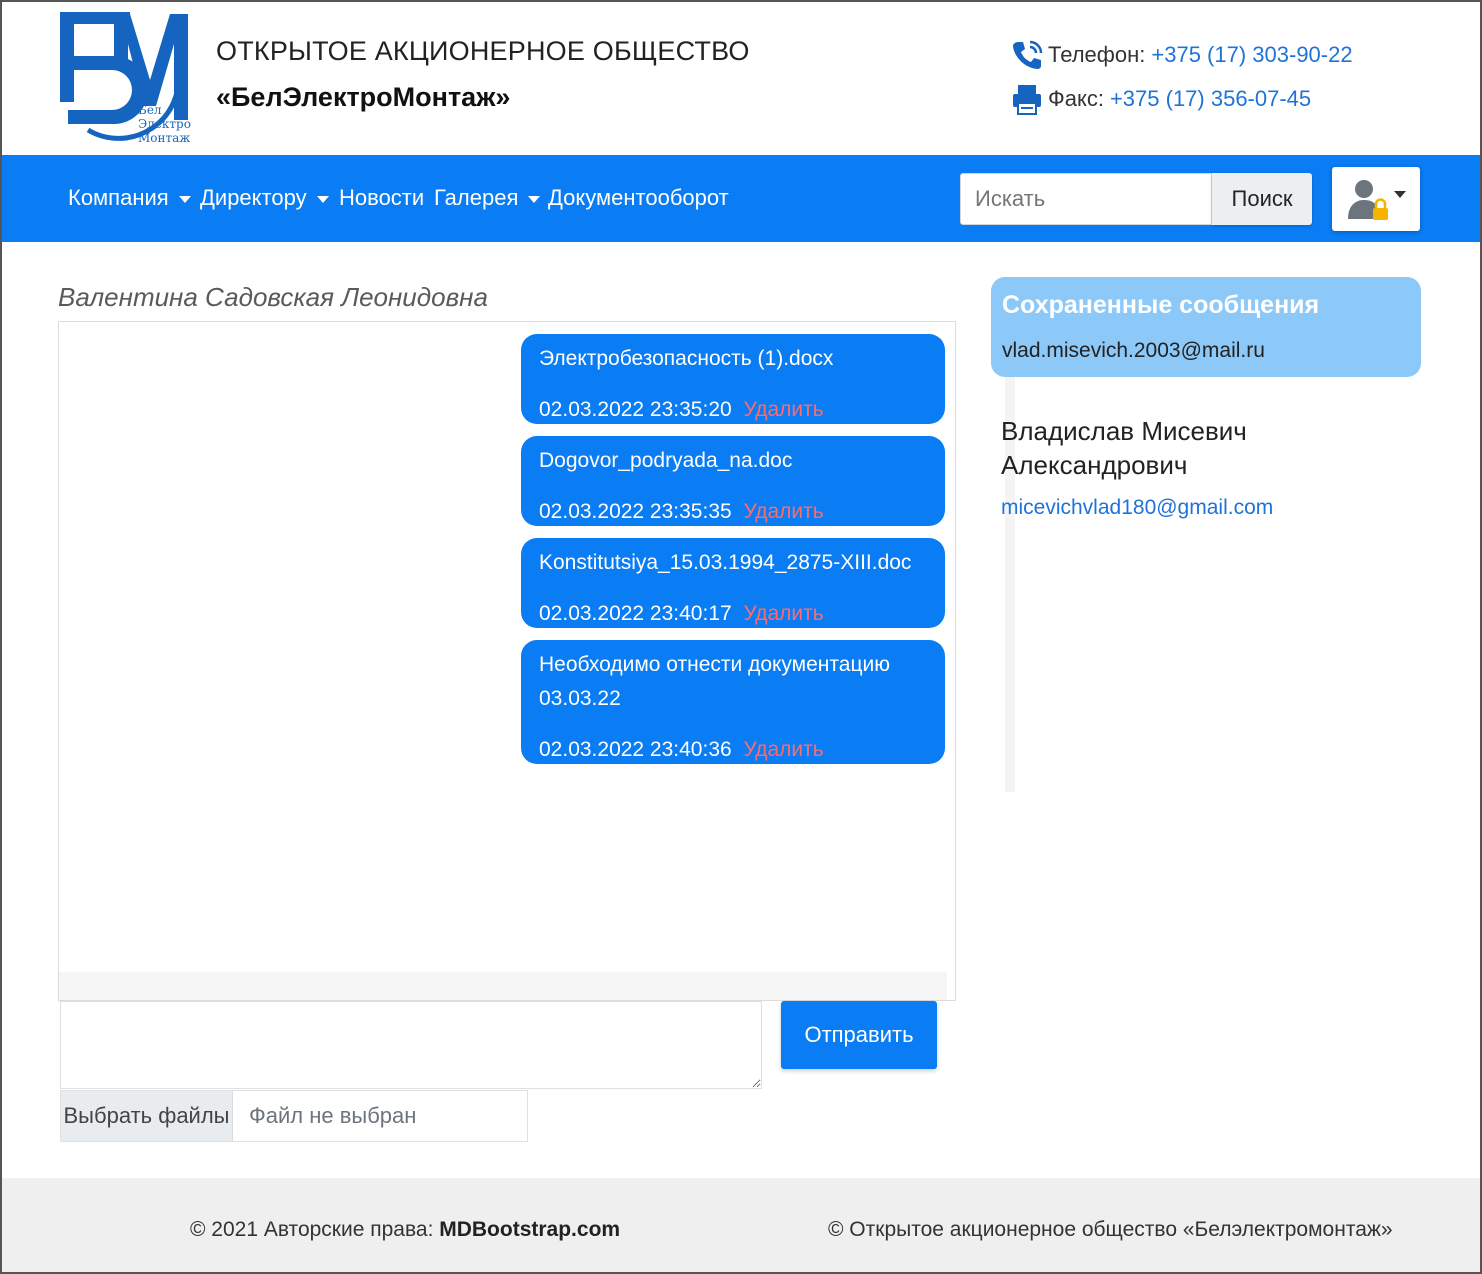 This screenshot has width=1482, height=1274. What do you see at coordinates (733, 461) in the screenshot?
I see `message-text: Dogovor_podryada_na.doc` at bounding box center [733, 461].